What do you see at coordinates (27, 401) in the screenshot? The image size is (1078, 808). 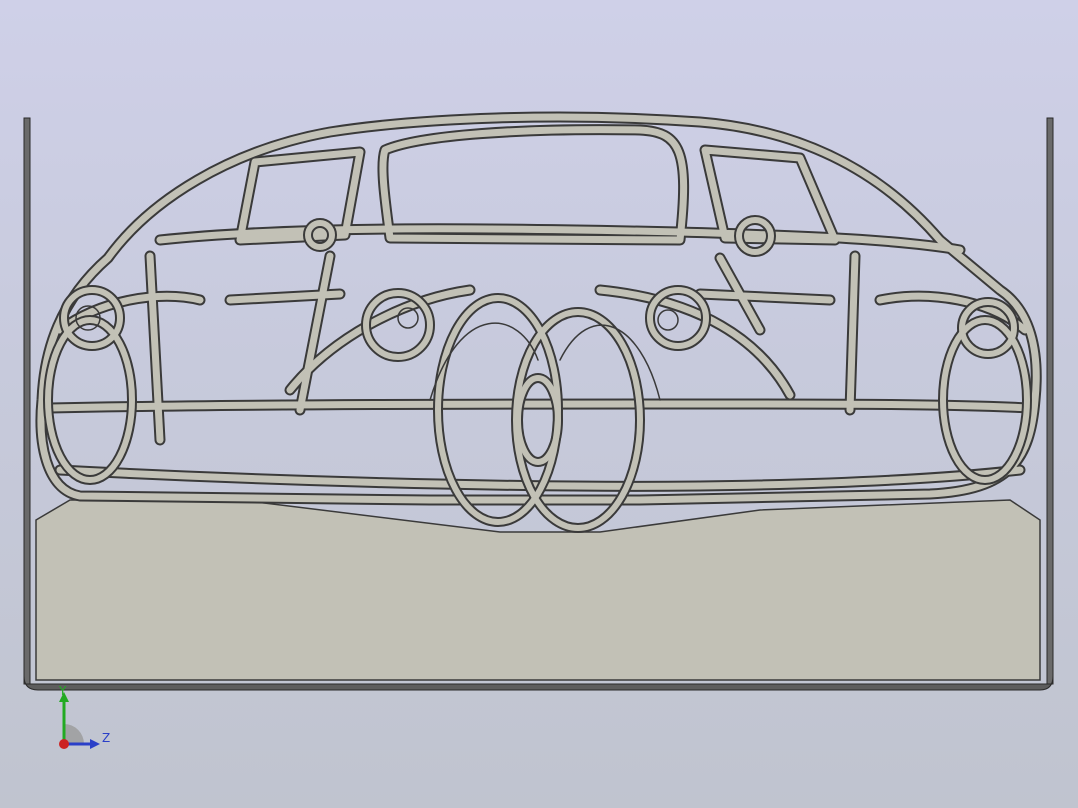 I see `left-flange` at bounding box center [27, 401].